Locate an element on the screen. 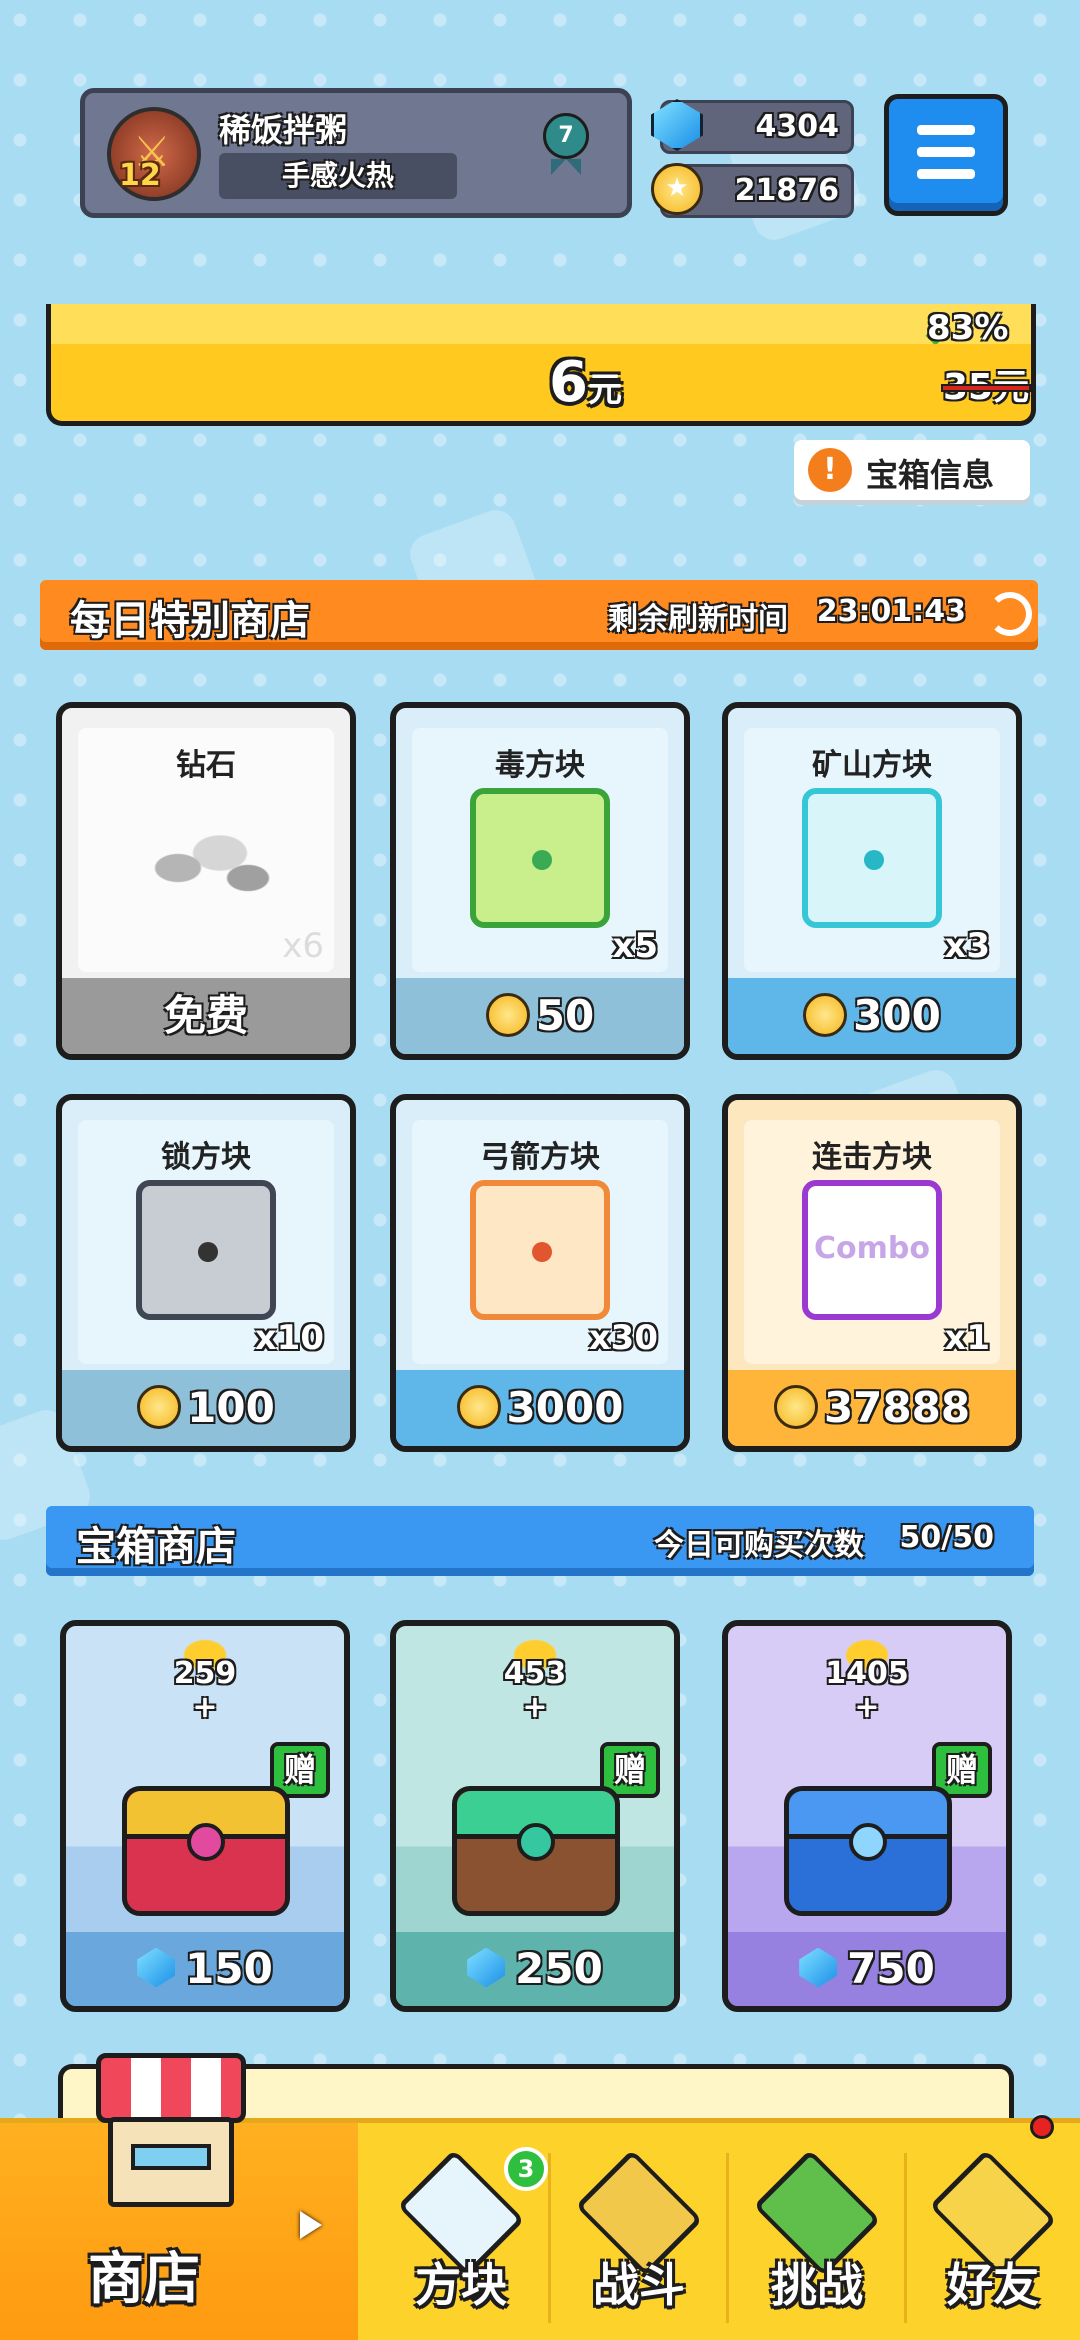 The height and width of the screenshot is (2340, 1080). refresh-icon is located at coordinates (1010, 614).